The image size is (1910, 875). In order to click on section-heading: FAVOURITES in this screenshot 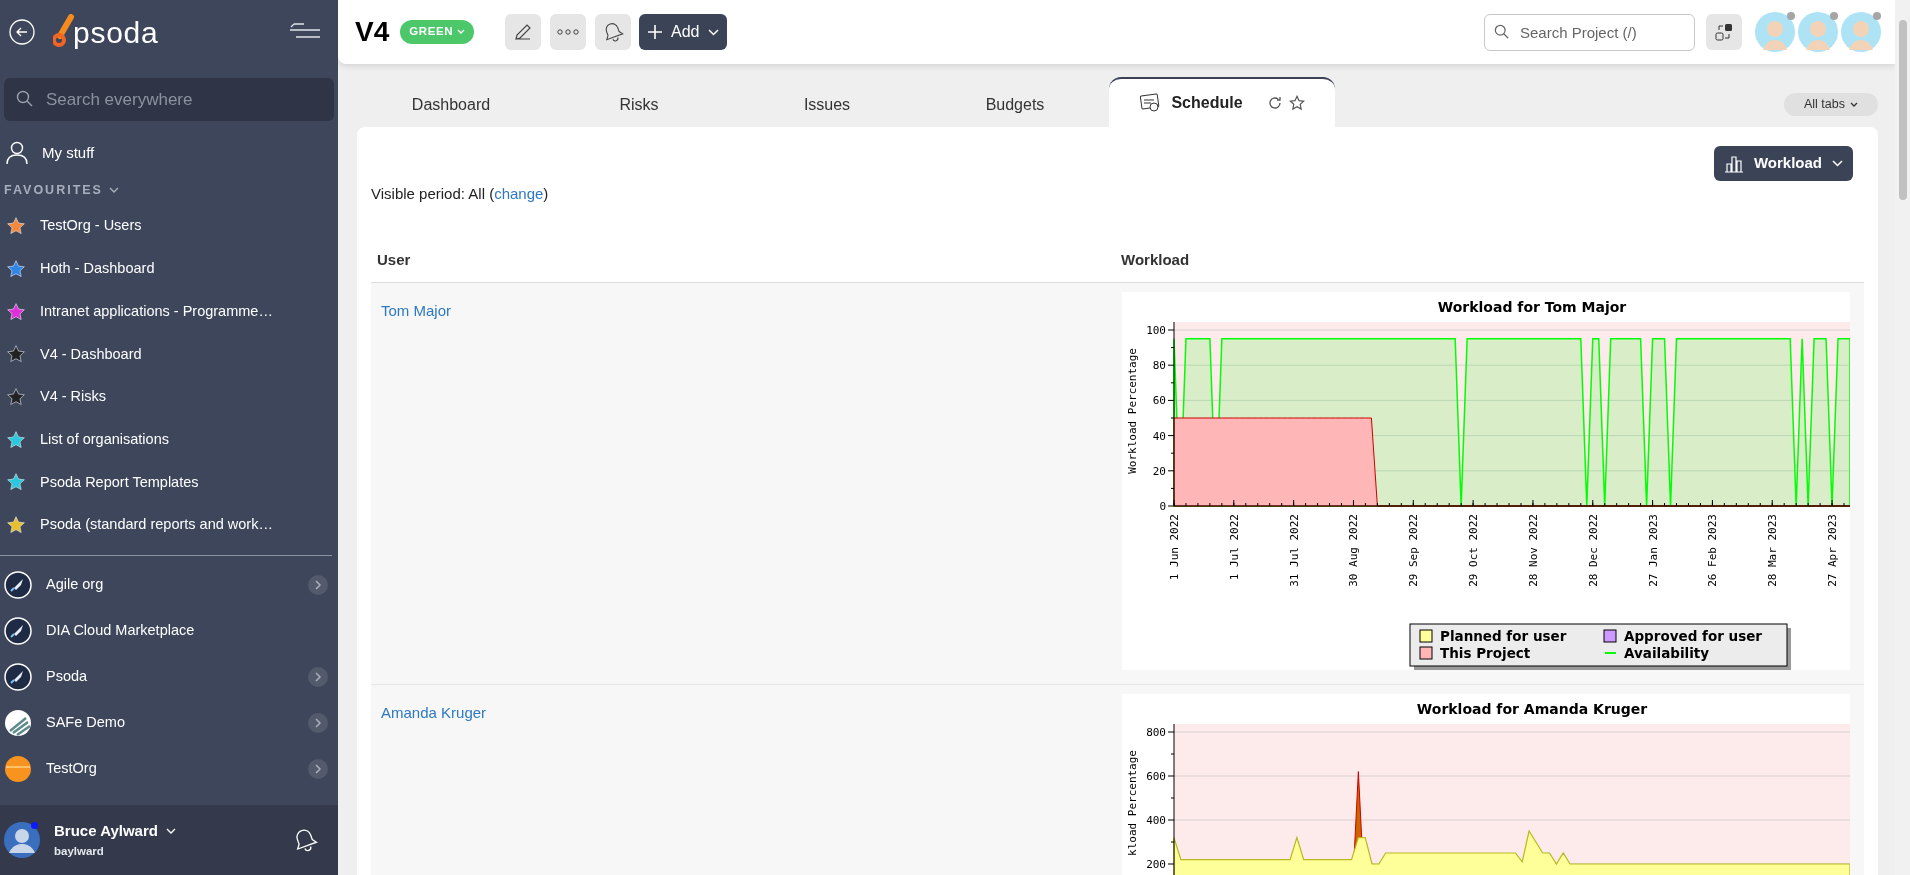, I will do `click(53, 190)`.